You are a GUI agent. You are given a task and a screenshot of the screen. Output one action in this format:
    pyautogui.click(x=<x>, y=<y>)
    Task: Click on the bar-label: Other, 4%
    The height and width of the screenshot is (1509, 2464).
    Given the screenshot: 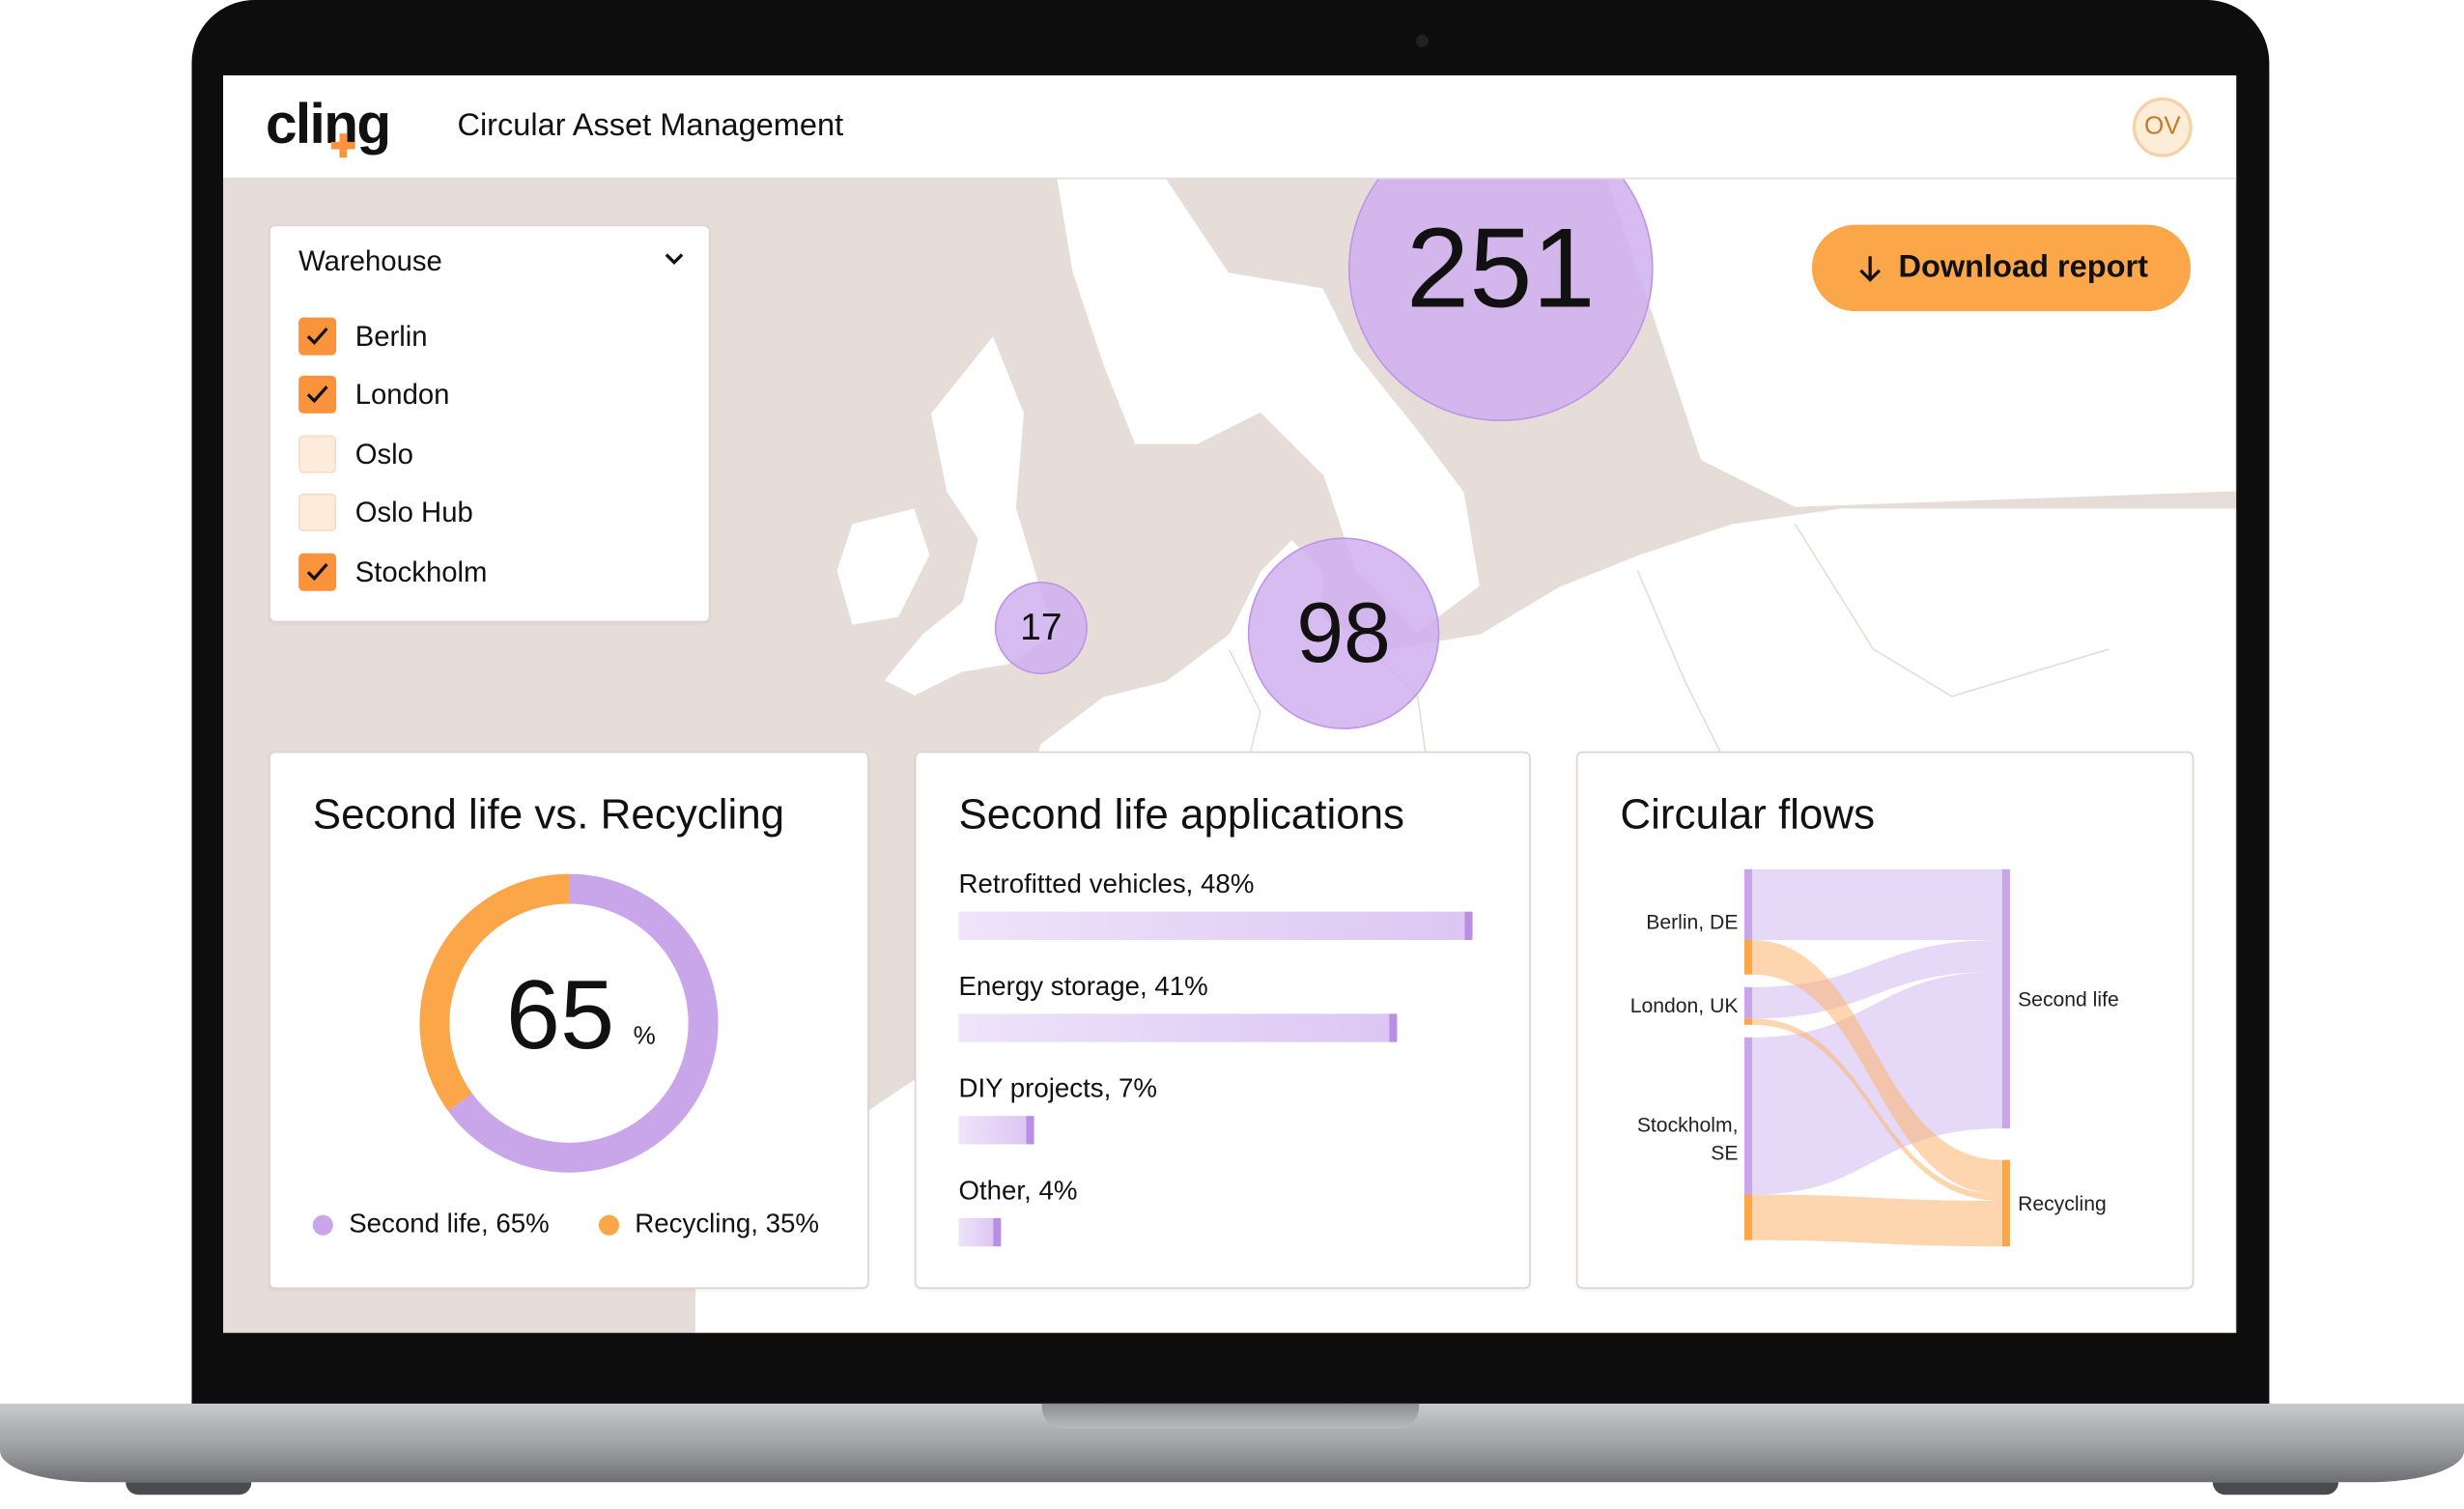 What is the action you would take?
    pyautogui.click(x=1018, y=1190)
    